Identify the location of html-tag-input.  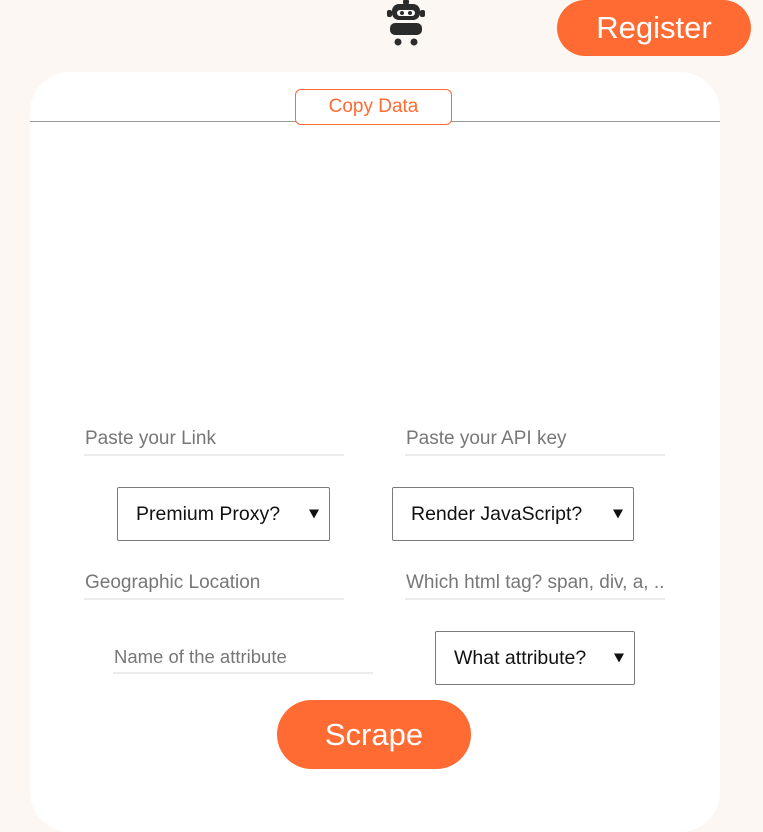
(535, 584).